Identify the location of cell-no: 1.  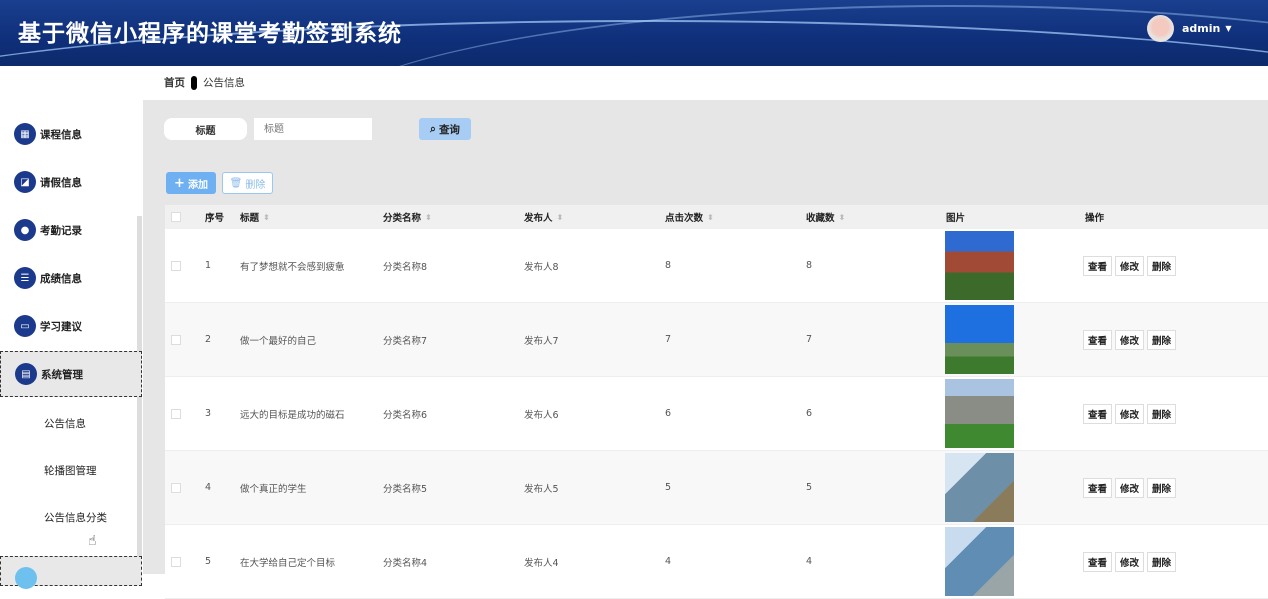
(208, 265).